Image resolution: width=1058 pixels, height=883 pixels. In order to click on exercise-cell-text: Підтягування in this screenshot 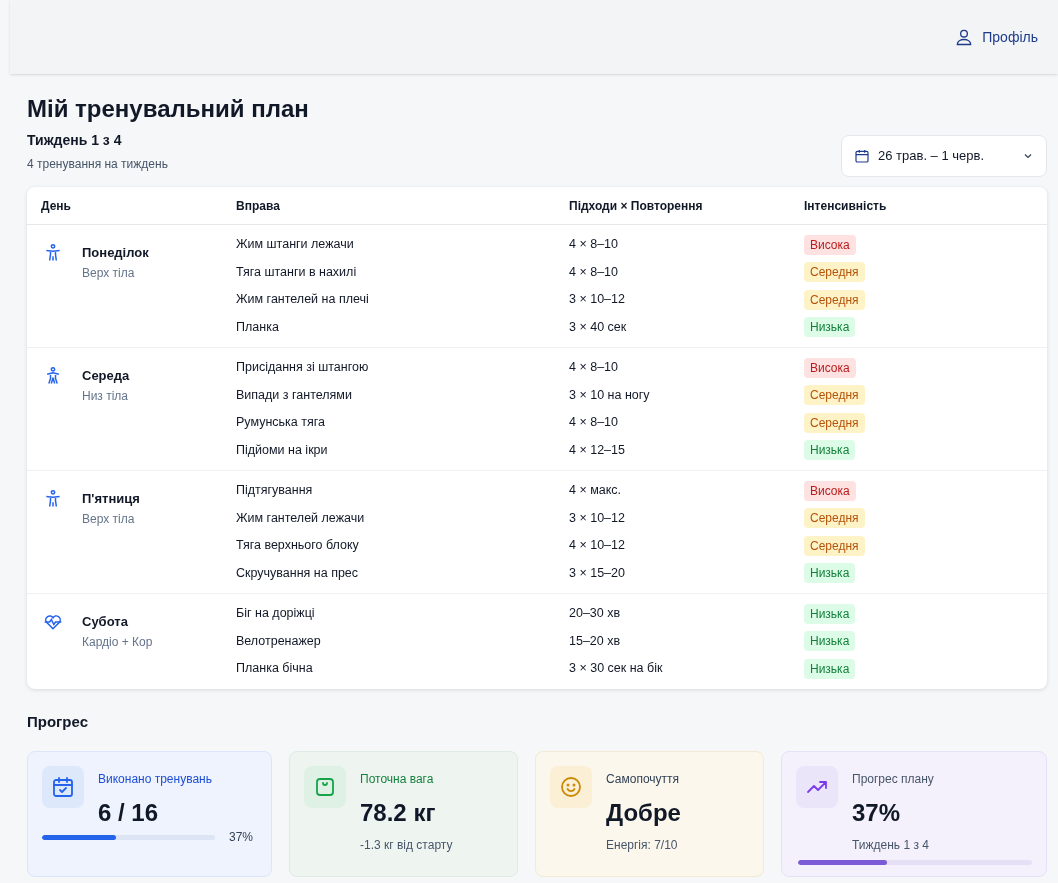, I will do `click(275, 491)`.